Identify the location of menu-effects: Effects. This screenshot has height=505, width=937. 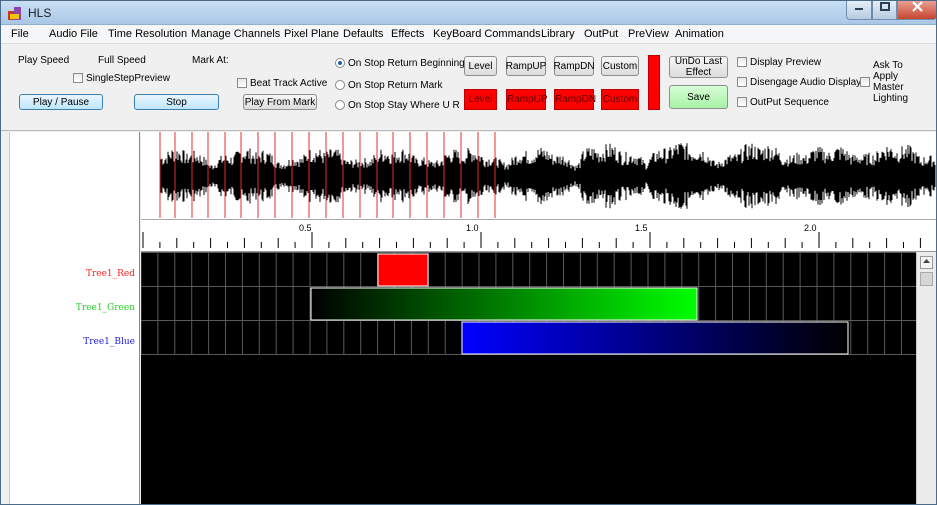
(407, 34).